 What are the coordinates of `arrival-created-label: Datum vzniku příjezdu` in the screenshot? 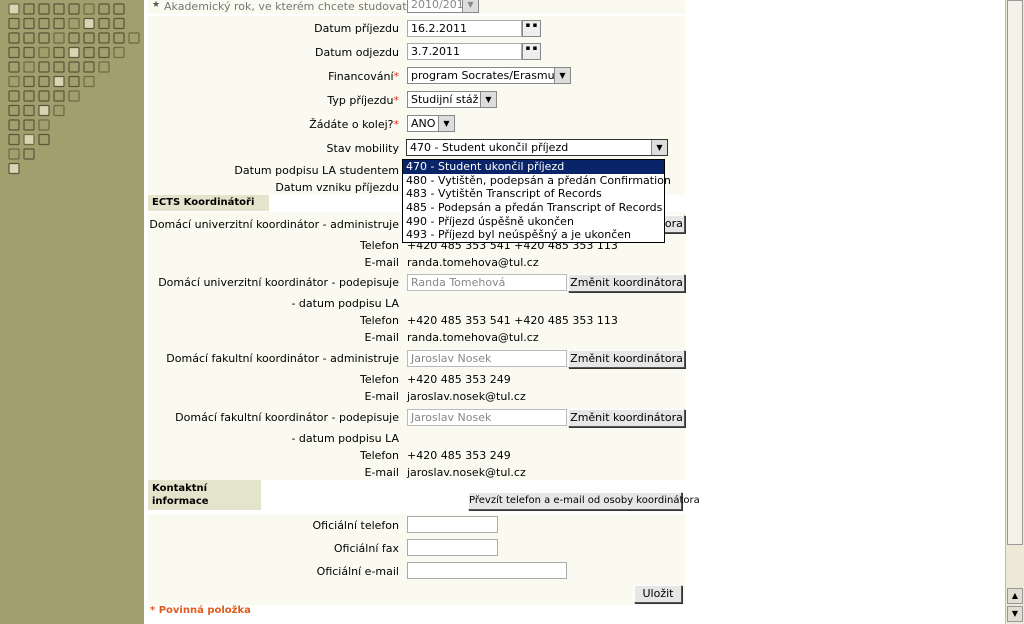 It's located at (337, 187).